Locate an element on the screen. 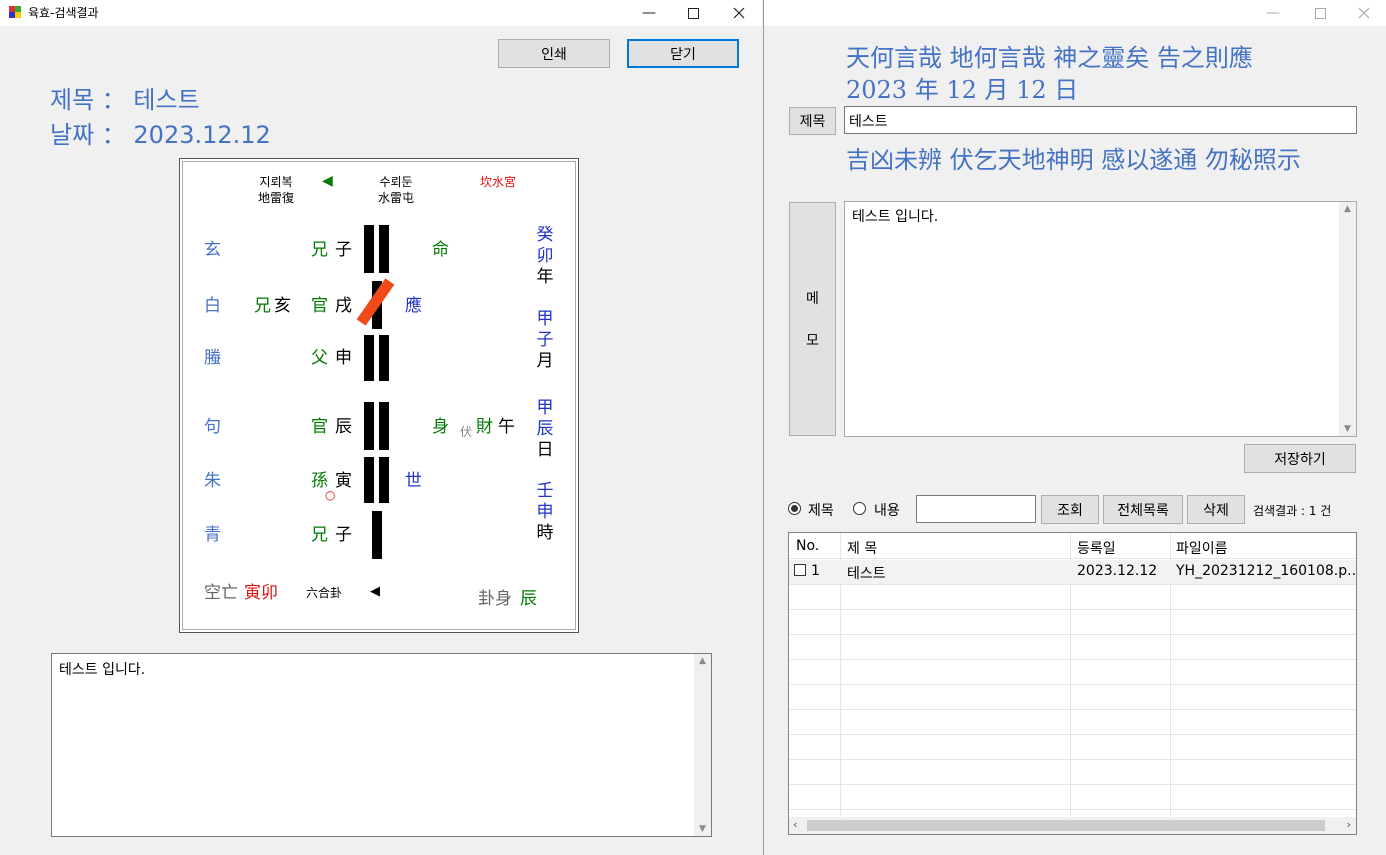  ying-marker: 應 is located at coordinates (413, 306).